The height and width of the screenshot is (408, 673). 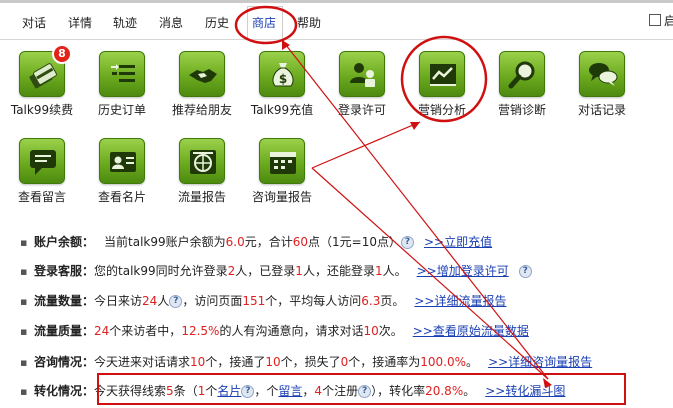 What do you see at coordinates (142, 362) in the screenshot?
I see `text: 今天进来对话请求` at bounding box center [142, 362].